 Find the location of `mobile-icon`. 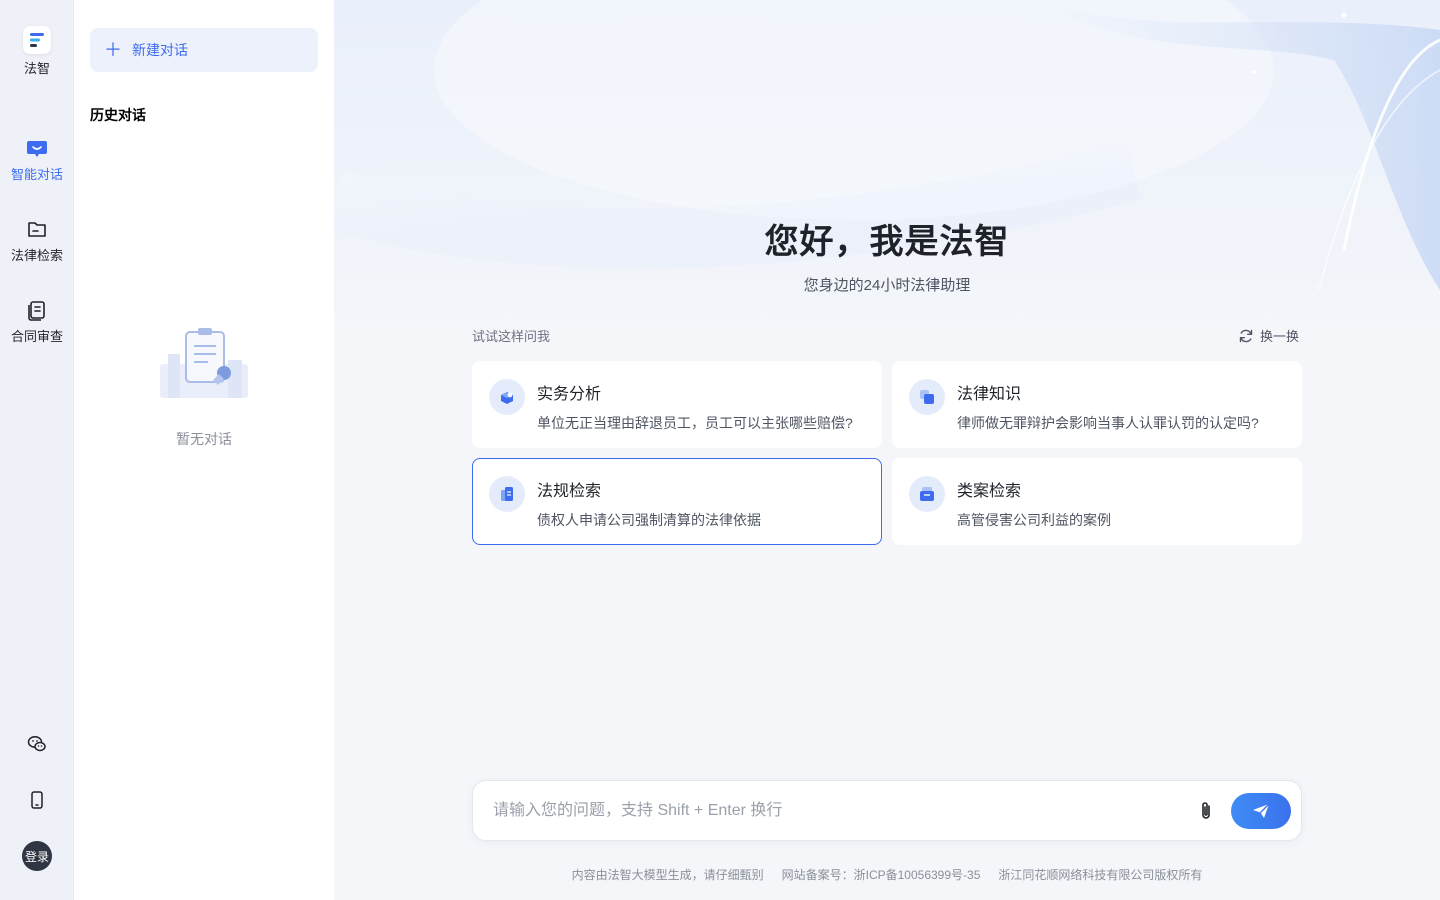

mobile-icon is located at coordinates (37, 800).